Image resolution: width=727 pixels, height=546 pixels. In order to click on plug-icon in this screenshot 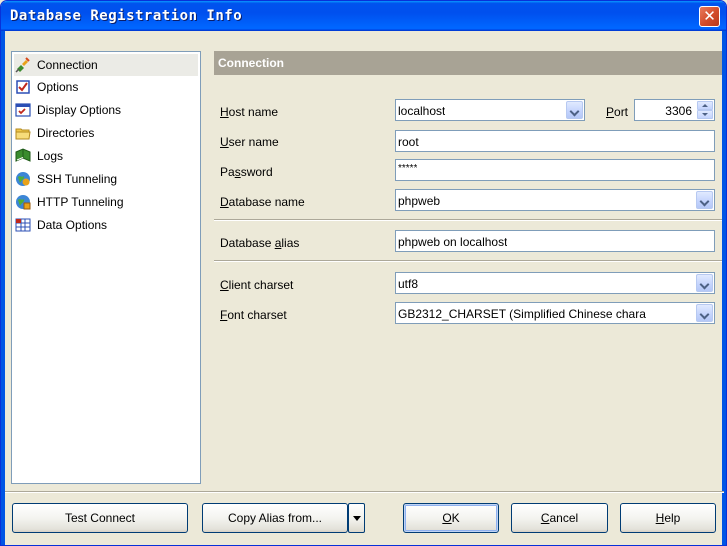, I will do `click(23, 65)`.